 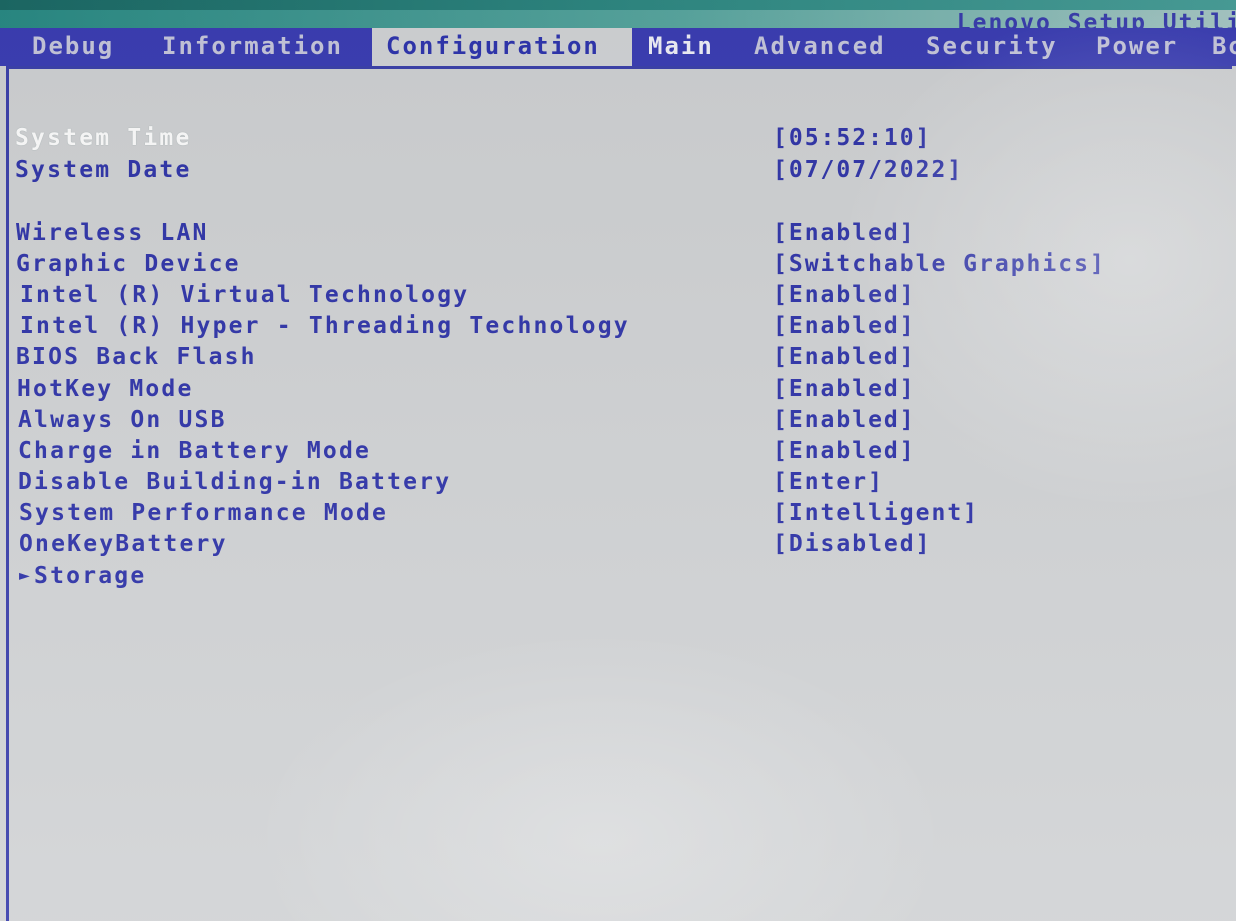 What do you see at coordinates (618, 453) in the screenshot?
I see `setting-row-charge-in-battery-mode: Charge in Battery Mode [Enabled]` at bounding box center [618, 453].